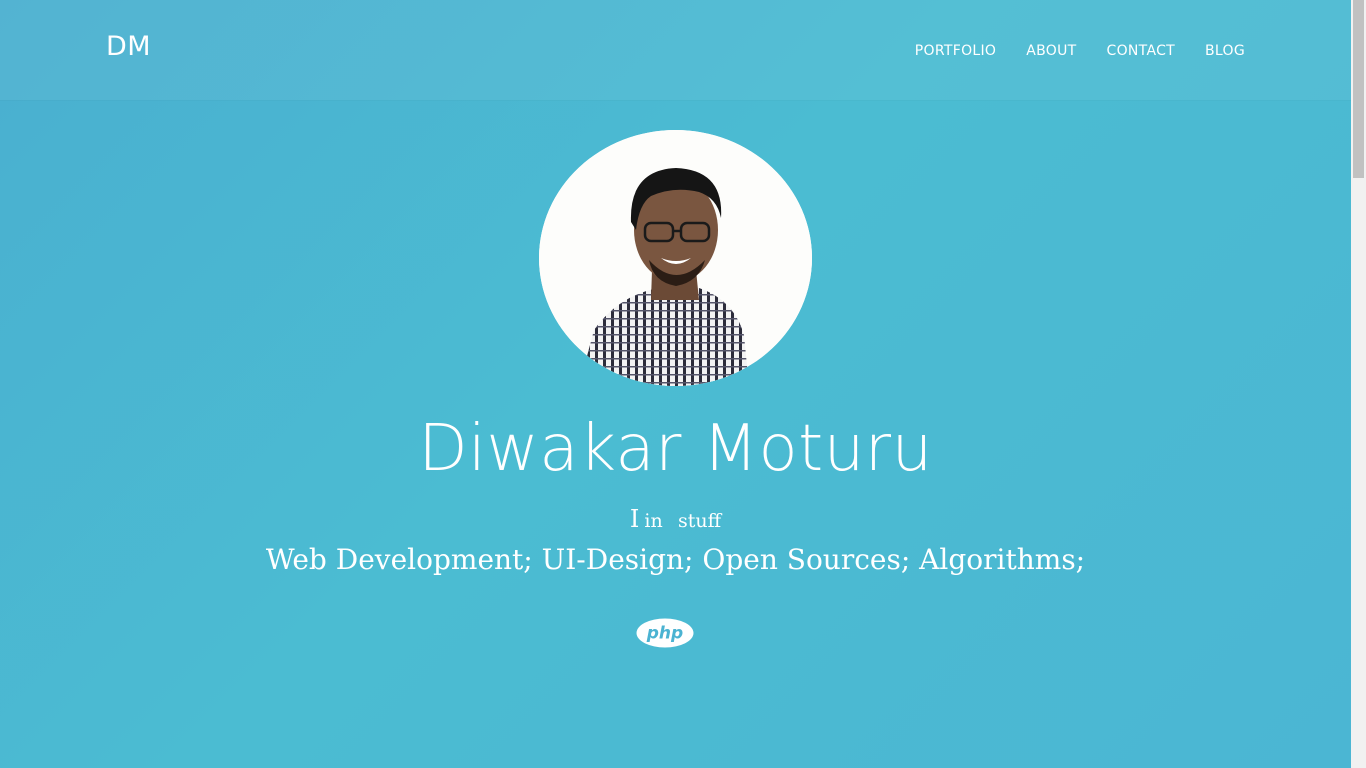 The image size is (1366, 768). I want to click on tagline: I in stuff, so click(675, 519).